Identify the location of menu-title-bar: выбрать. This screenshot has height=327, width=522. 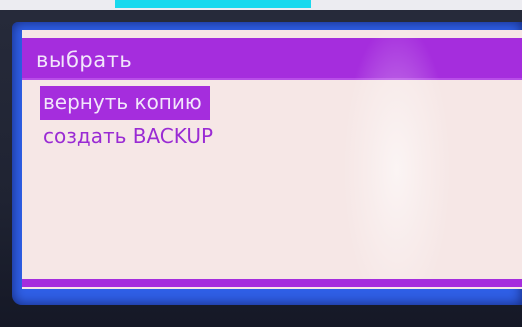
(272, 59).